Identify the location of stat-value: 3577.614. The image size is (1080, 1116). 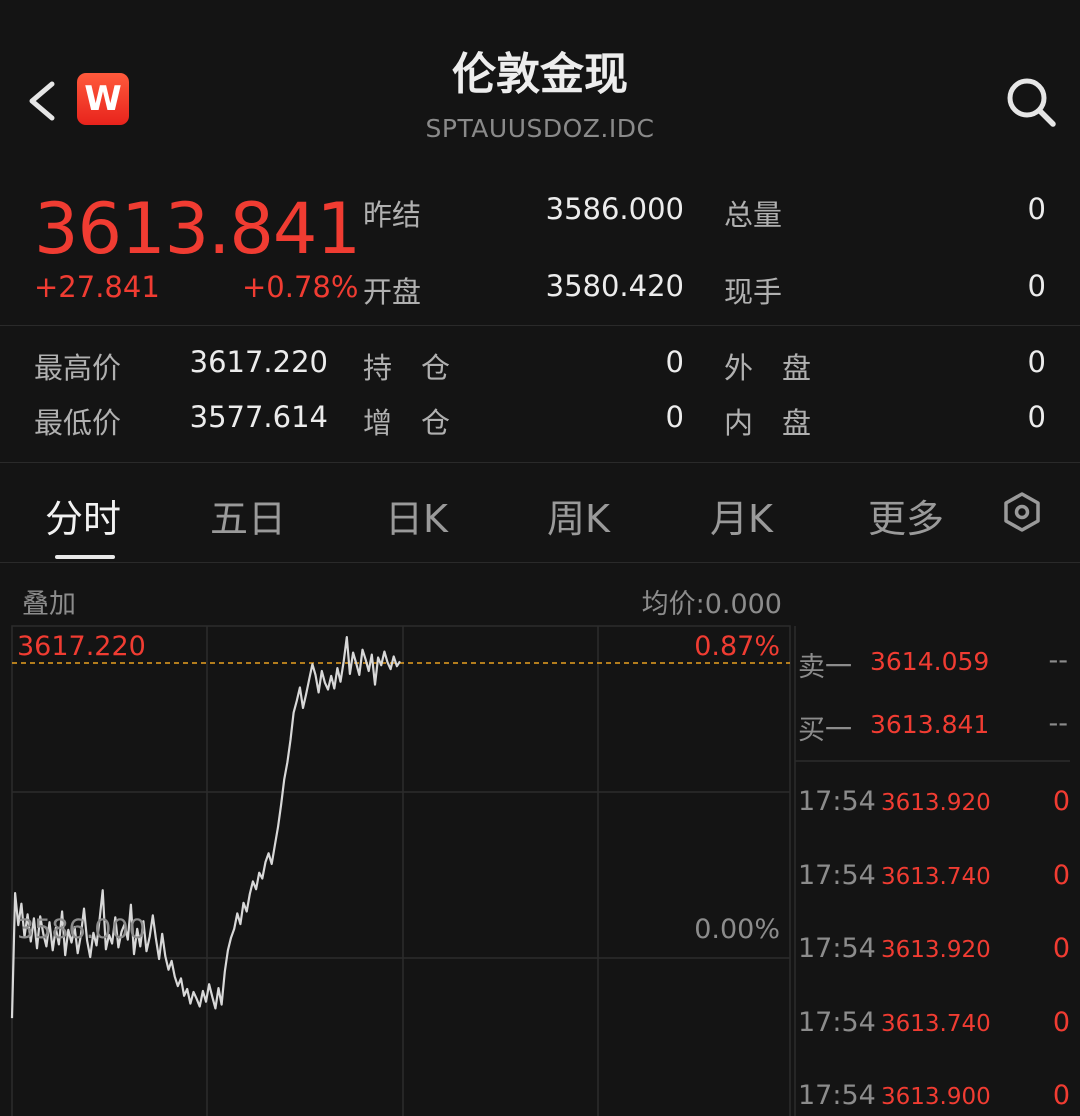
(258, 417).